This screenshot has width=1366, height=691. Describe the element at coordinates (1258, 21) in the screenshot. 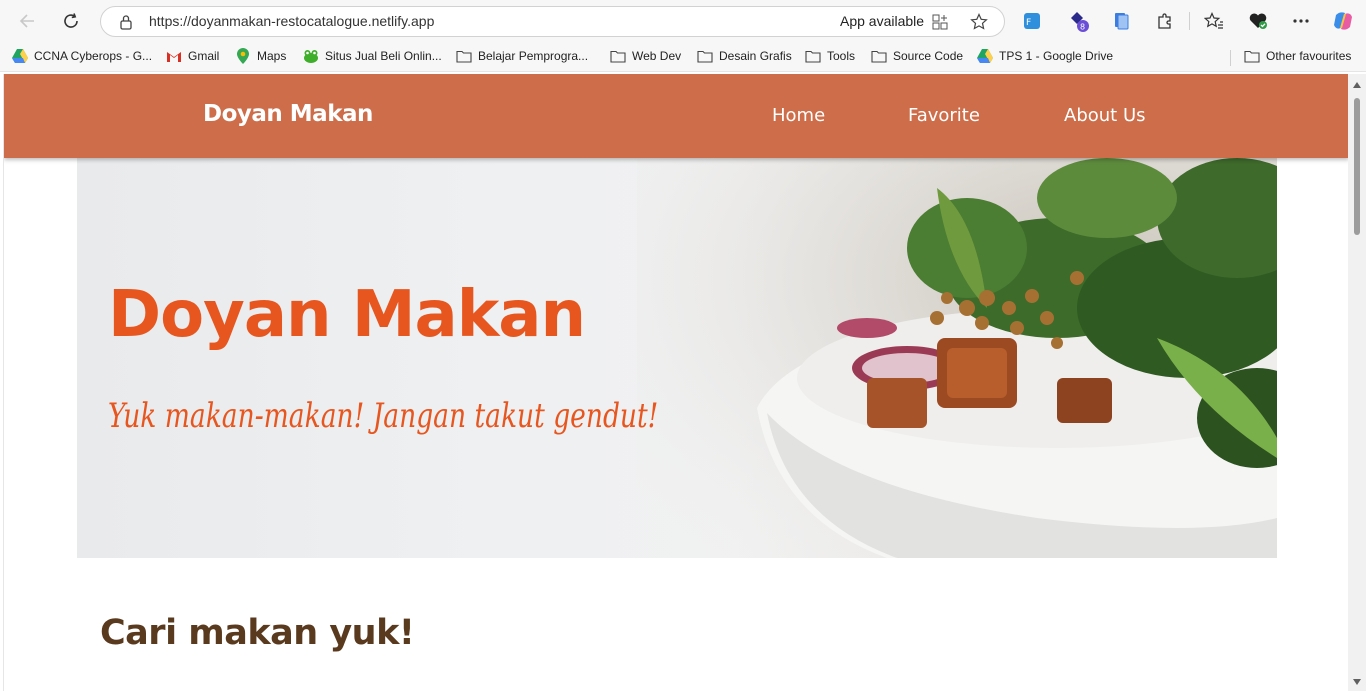

I see `browser-essentials-icon` at that location.